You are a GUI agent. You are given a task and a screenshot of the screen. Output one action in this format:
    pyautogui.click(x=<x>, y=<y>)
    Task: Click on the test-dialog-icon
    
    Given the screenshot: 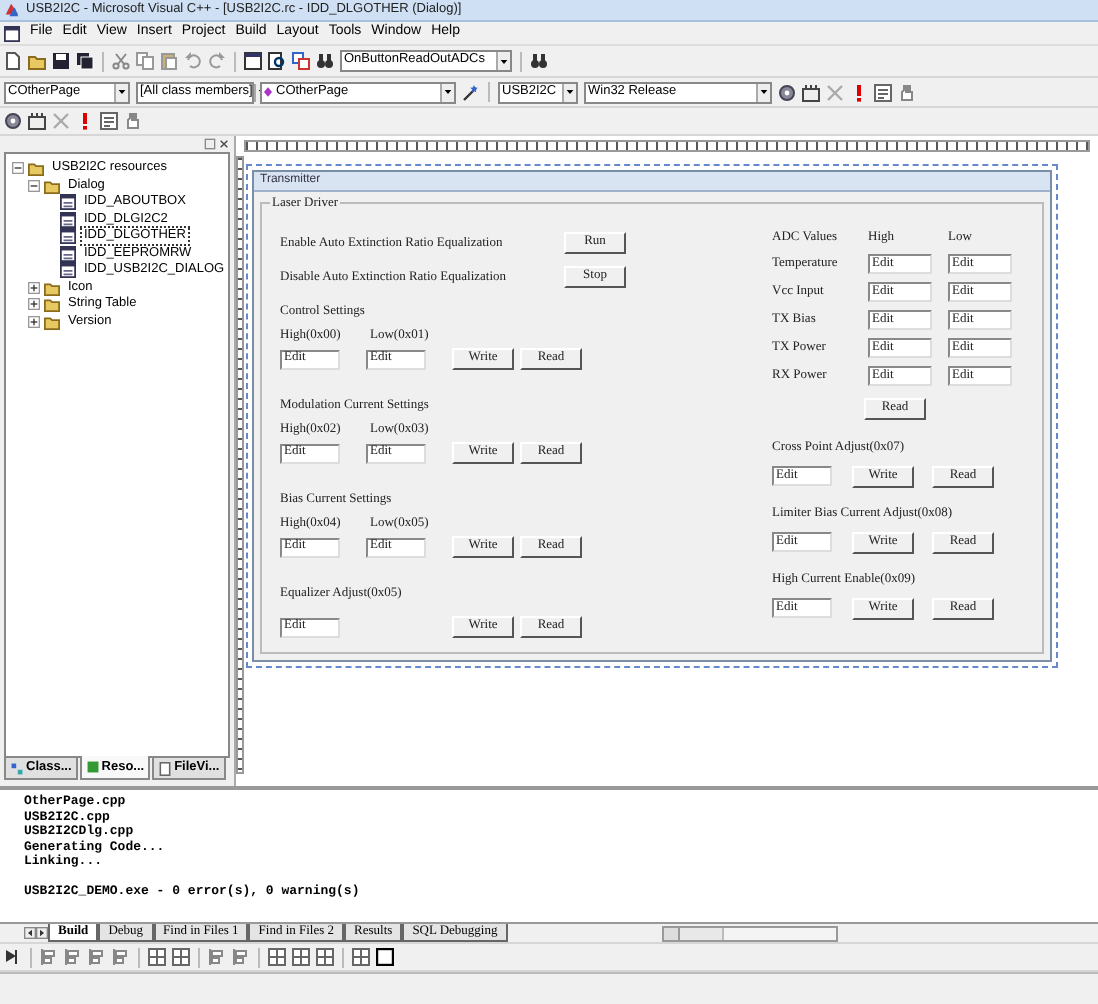 What is the action you would take?
    pyautogui.click(x=13, y=957)
    